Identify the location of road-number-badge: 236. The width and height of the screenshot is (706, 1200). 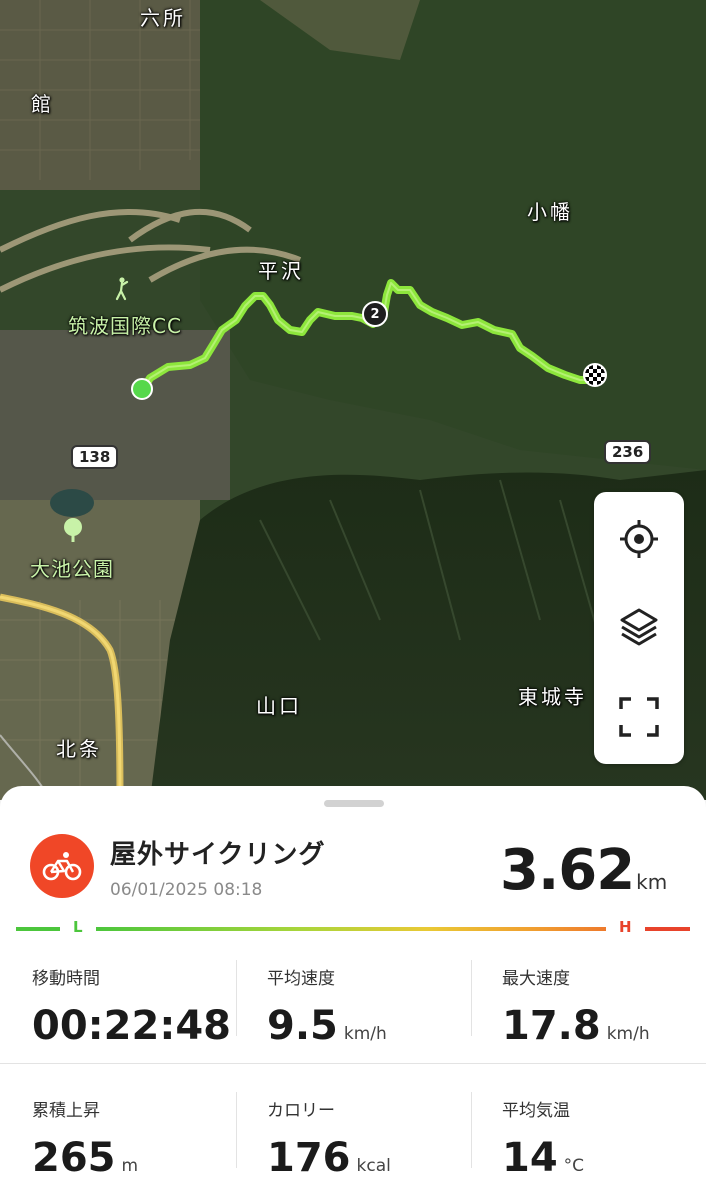
(628, 452).